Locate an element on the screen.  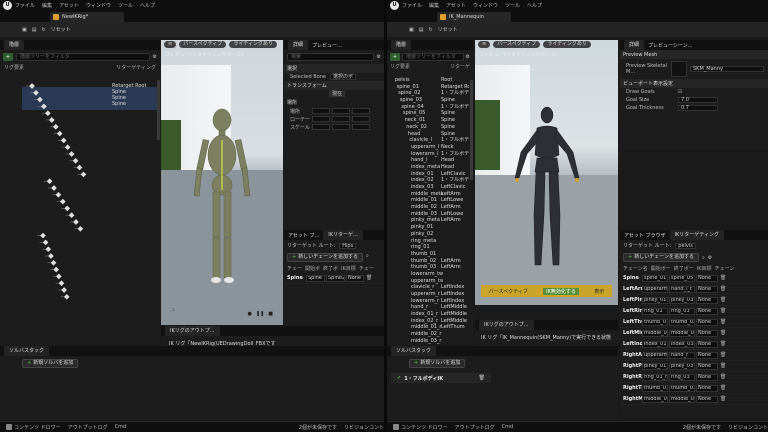
scale-y-field is located at coordinates (341, 127).